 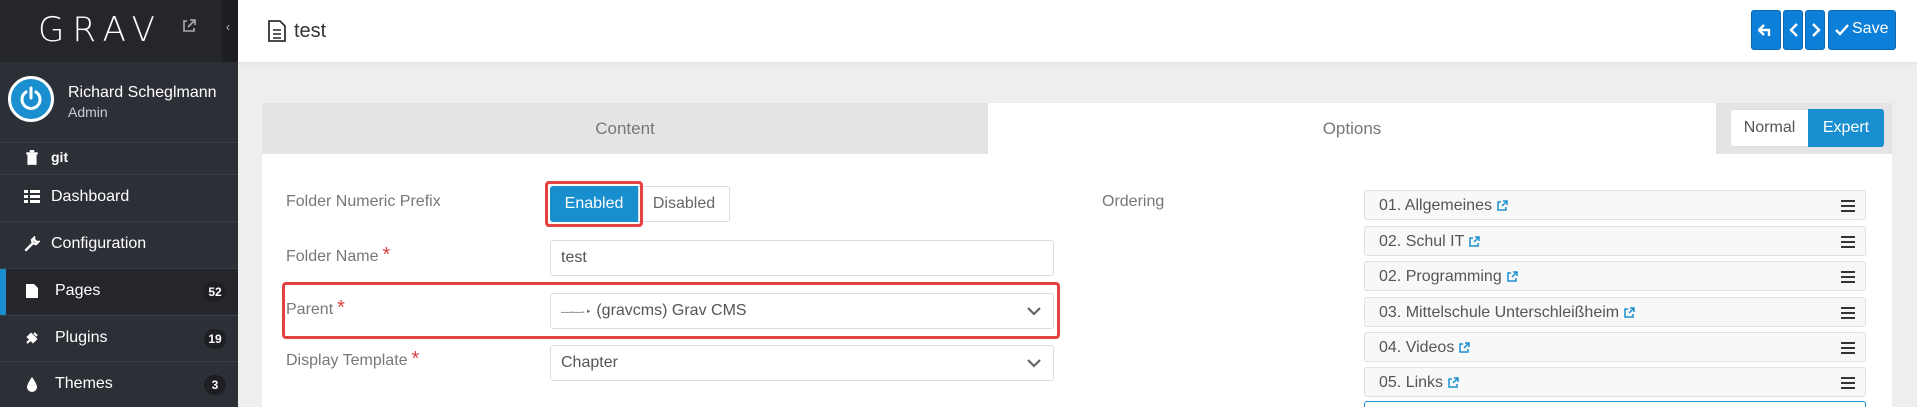 I want to click on ordering-current-item, so click(x=1615, y=404).